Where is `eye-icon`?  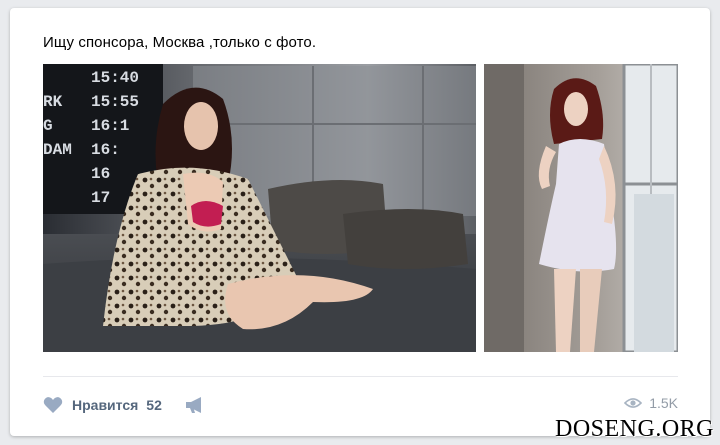
eye-icon is located at coordinates (633, 403).